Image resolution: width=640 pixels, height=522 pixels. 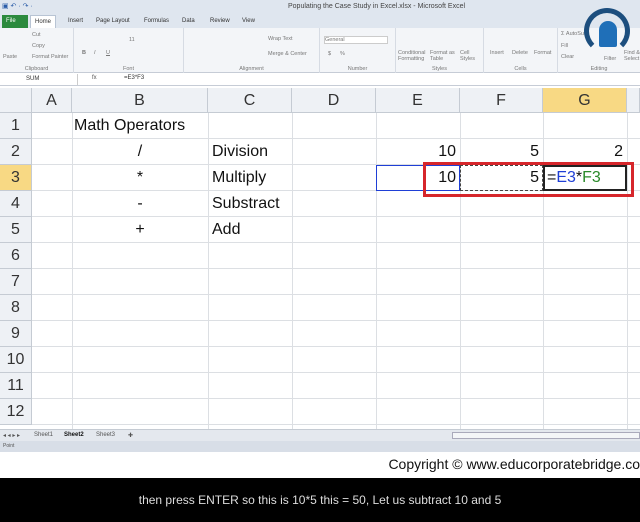 I want to click on cell-c5: Add, so click(x=226, y=230).